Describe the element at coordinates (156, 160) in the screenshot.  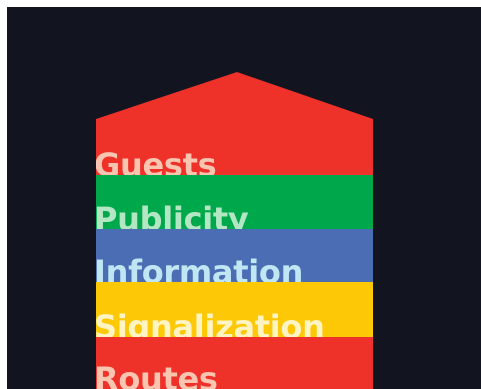
I see `layer-label-guests: Guests` at that location.